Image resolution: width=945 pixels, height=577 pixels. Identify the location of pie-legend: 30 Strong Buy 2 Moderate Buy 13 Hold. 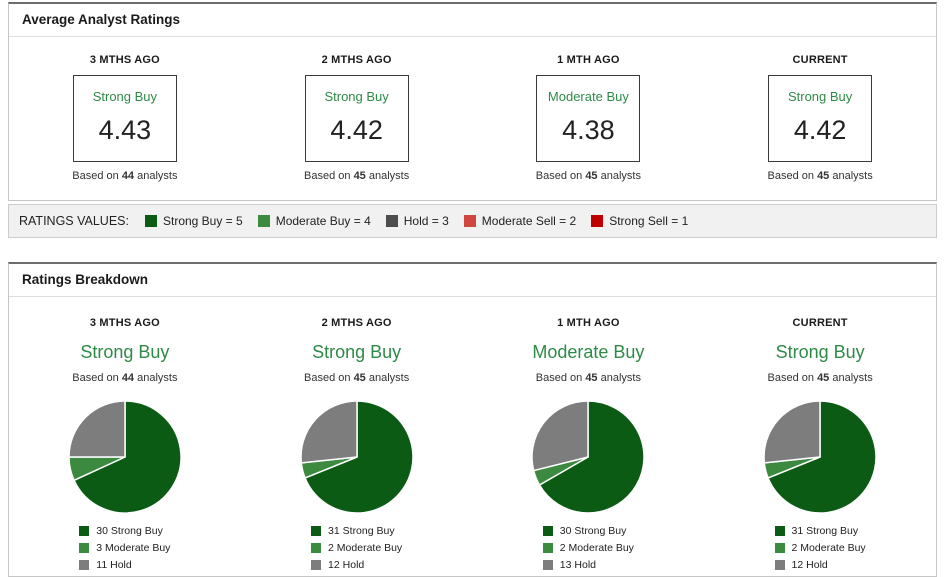
(588, 550).